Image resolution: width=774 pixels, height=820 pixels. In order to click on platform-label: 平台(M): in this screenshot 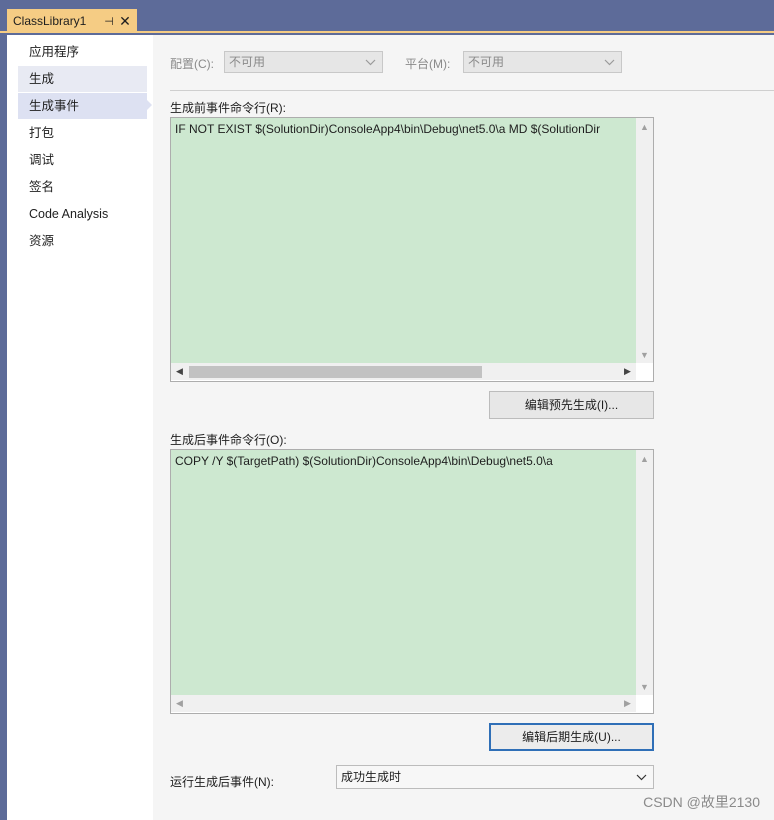, I will do `click(428, 64)`.